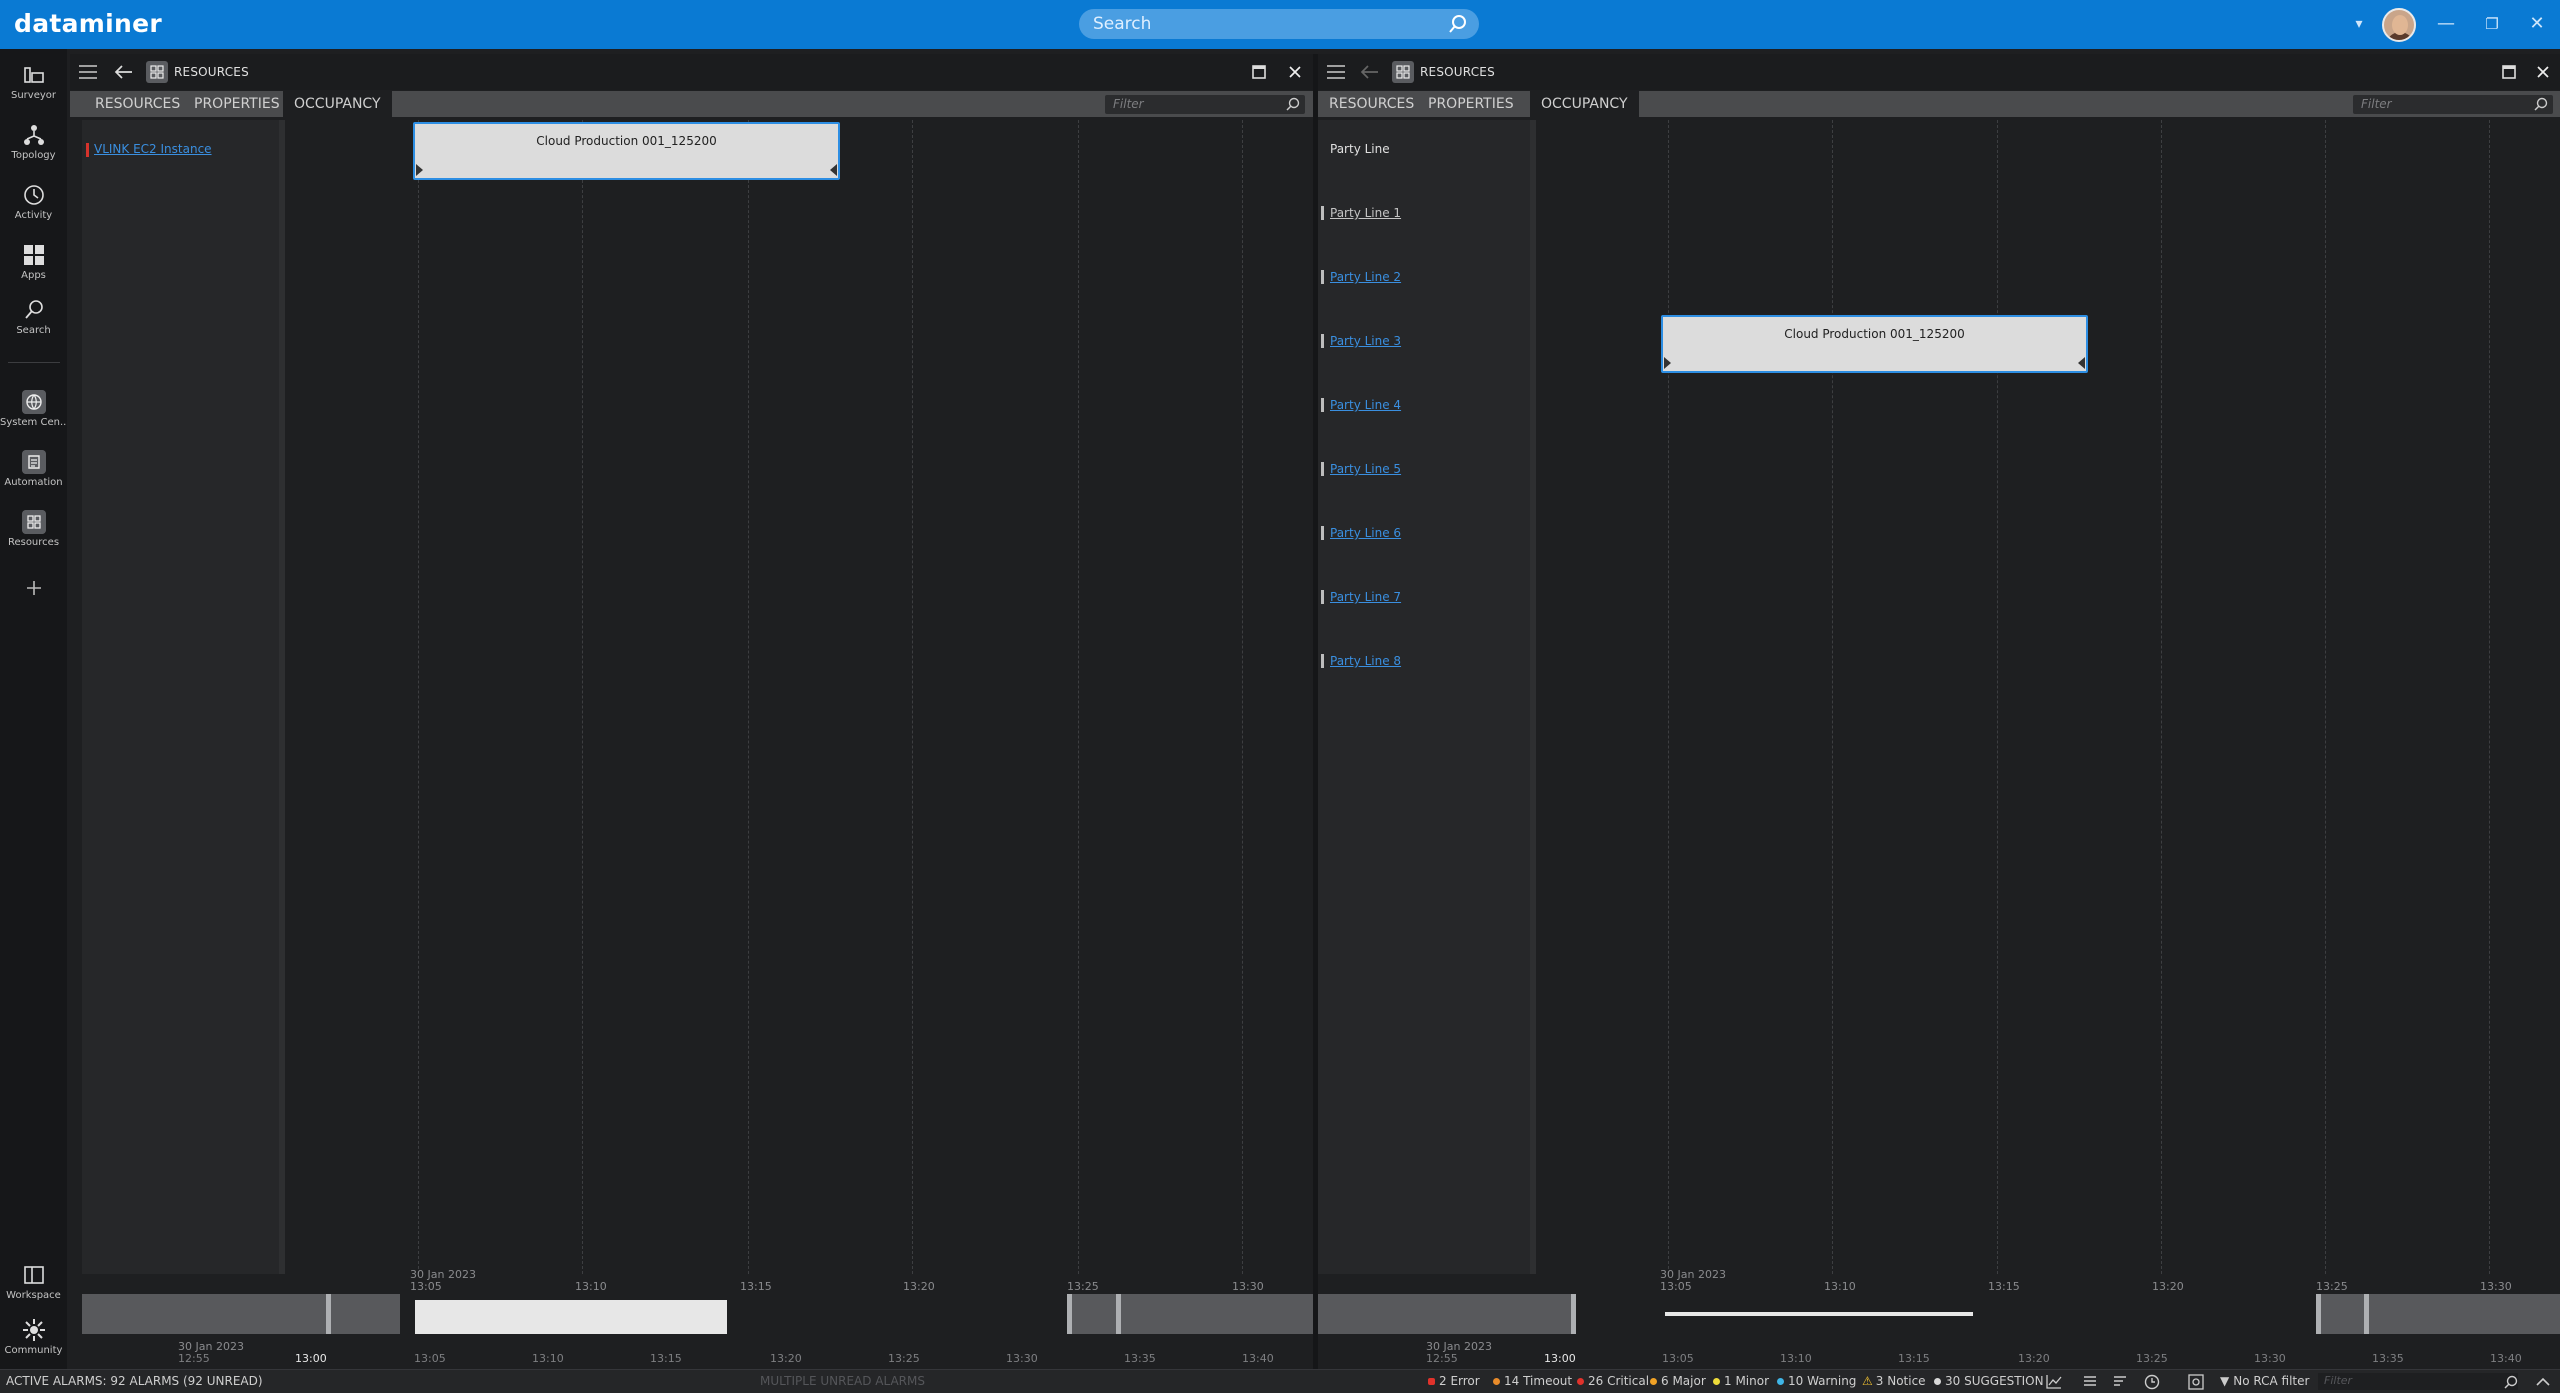 Image resolution: width=2560 pixels, height=1393 pixels. I want to click on resource-item: Party Line 1, so click(1365, 213).